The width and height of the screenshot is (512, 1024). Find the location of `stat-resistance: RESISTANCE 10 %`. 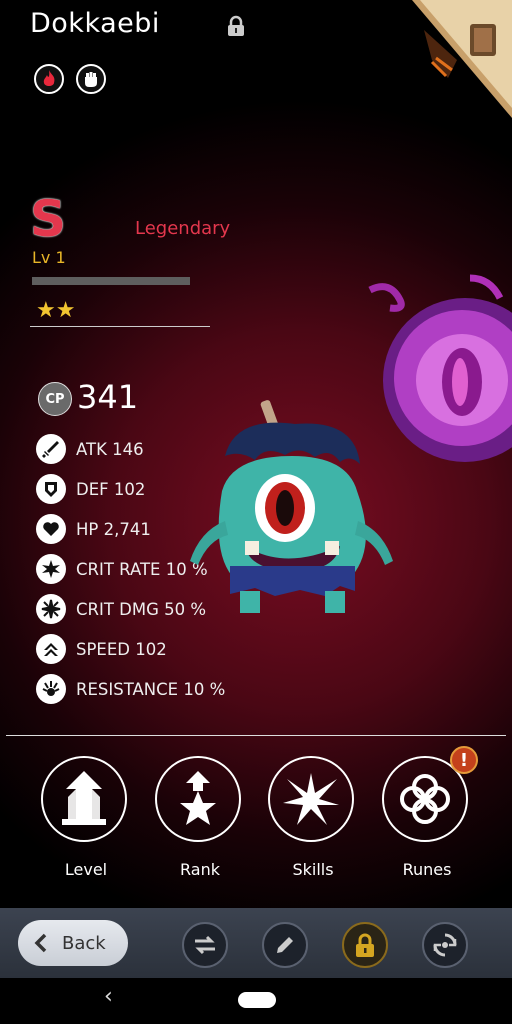

stat-resistance: RESISTANCE 10 % is located at coordinates (130, 689).